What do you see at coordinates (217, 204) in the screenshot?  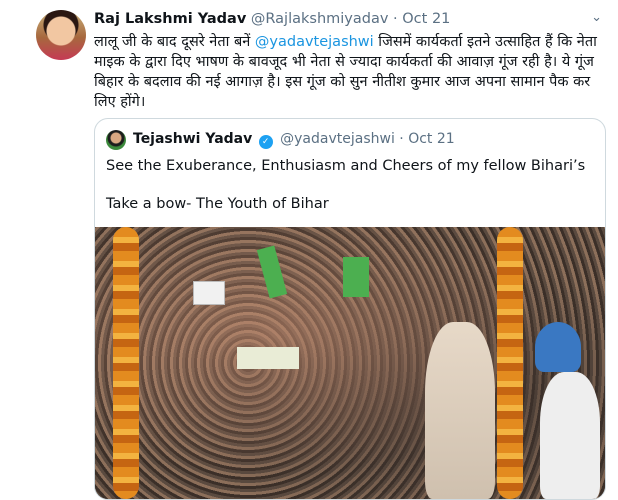 I see `quoted-text-line: Take a bow- The Youth of Bihar` at bounding box center [217, 204].